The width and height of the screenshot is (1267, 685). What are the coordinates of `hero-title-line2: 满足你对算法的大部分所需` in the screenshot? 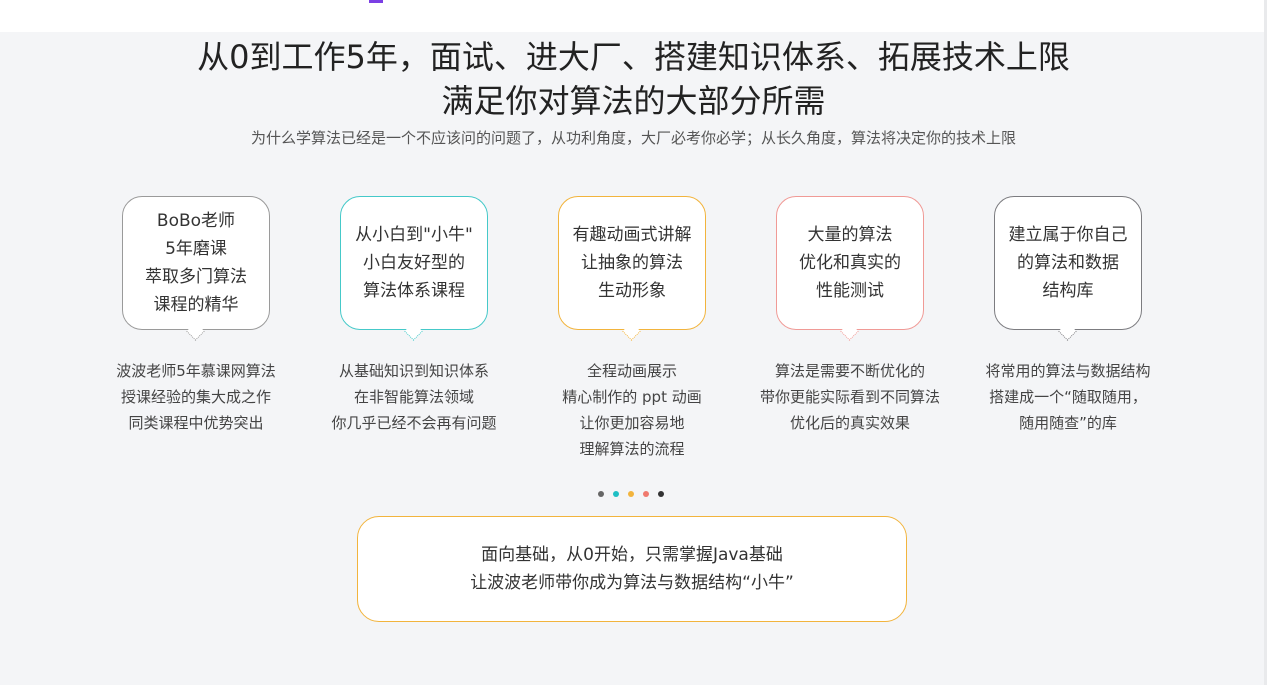 It's located at (633, 101).